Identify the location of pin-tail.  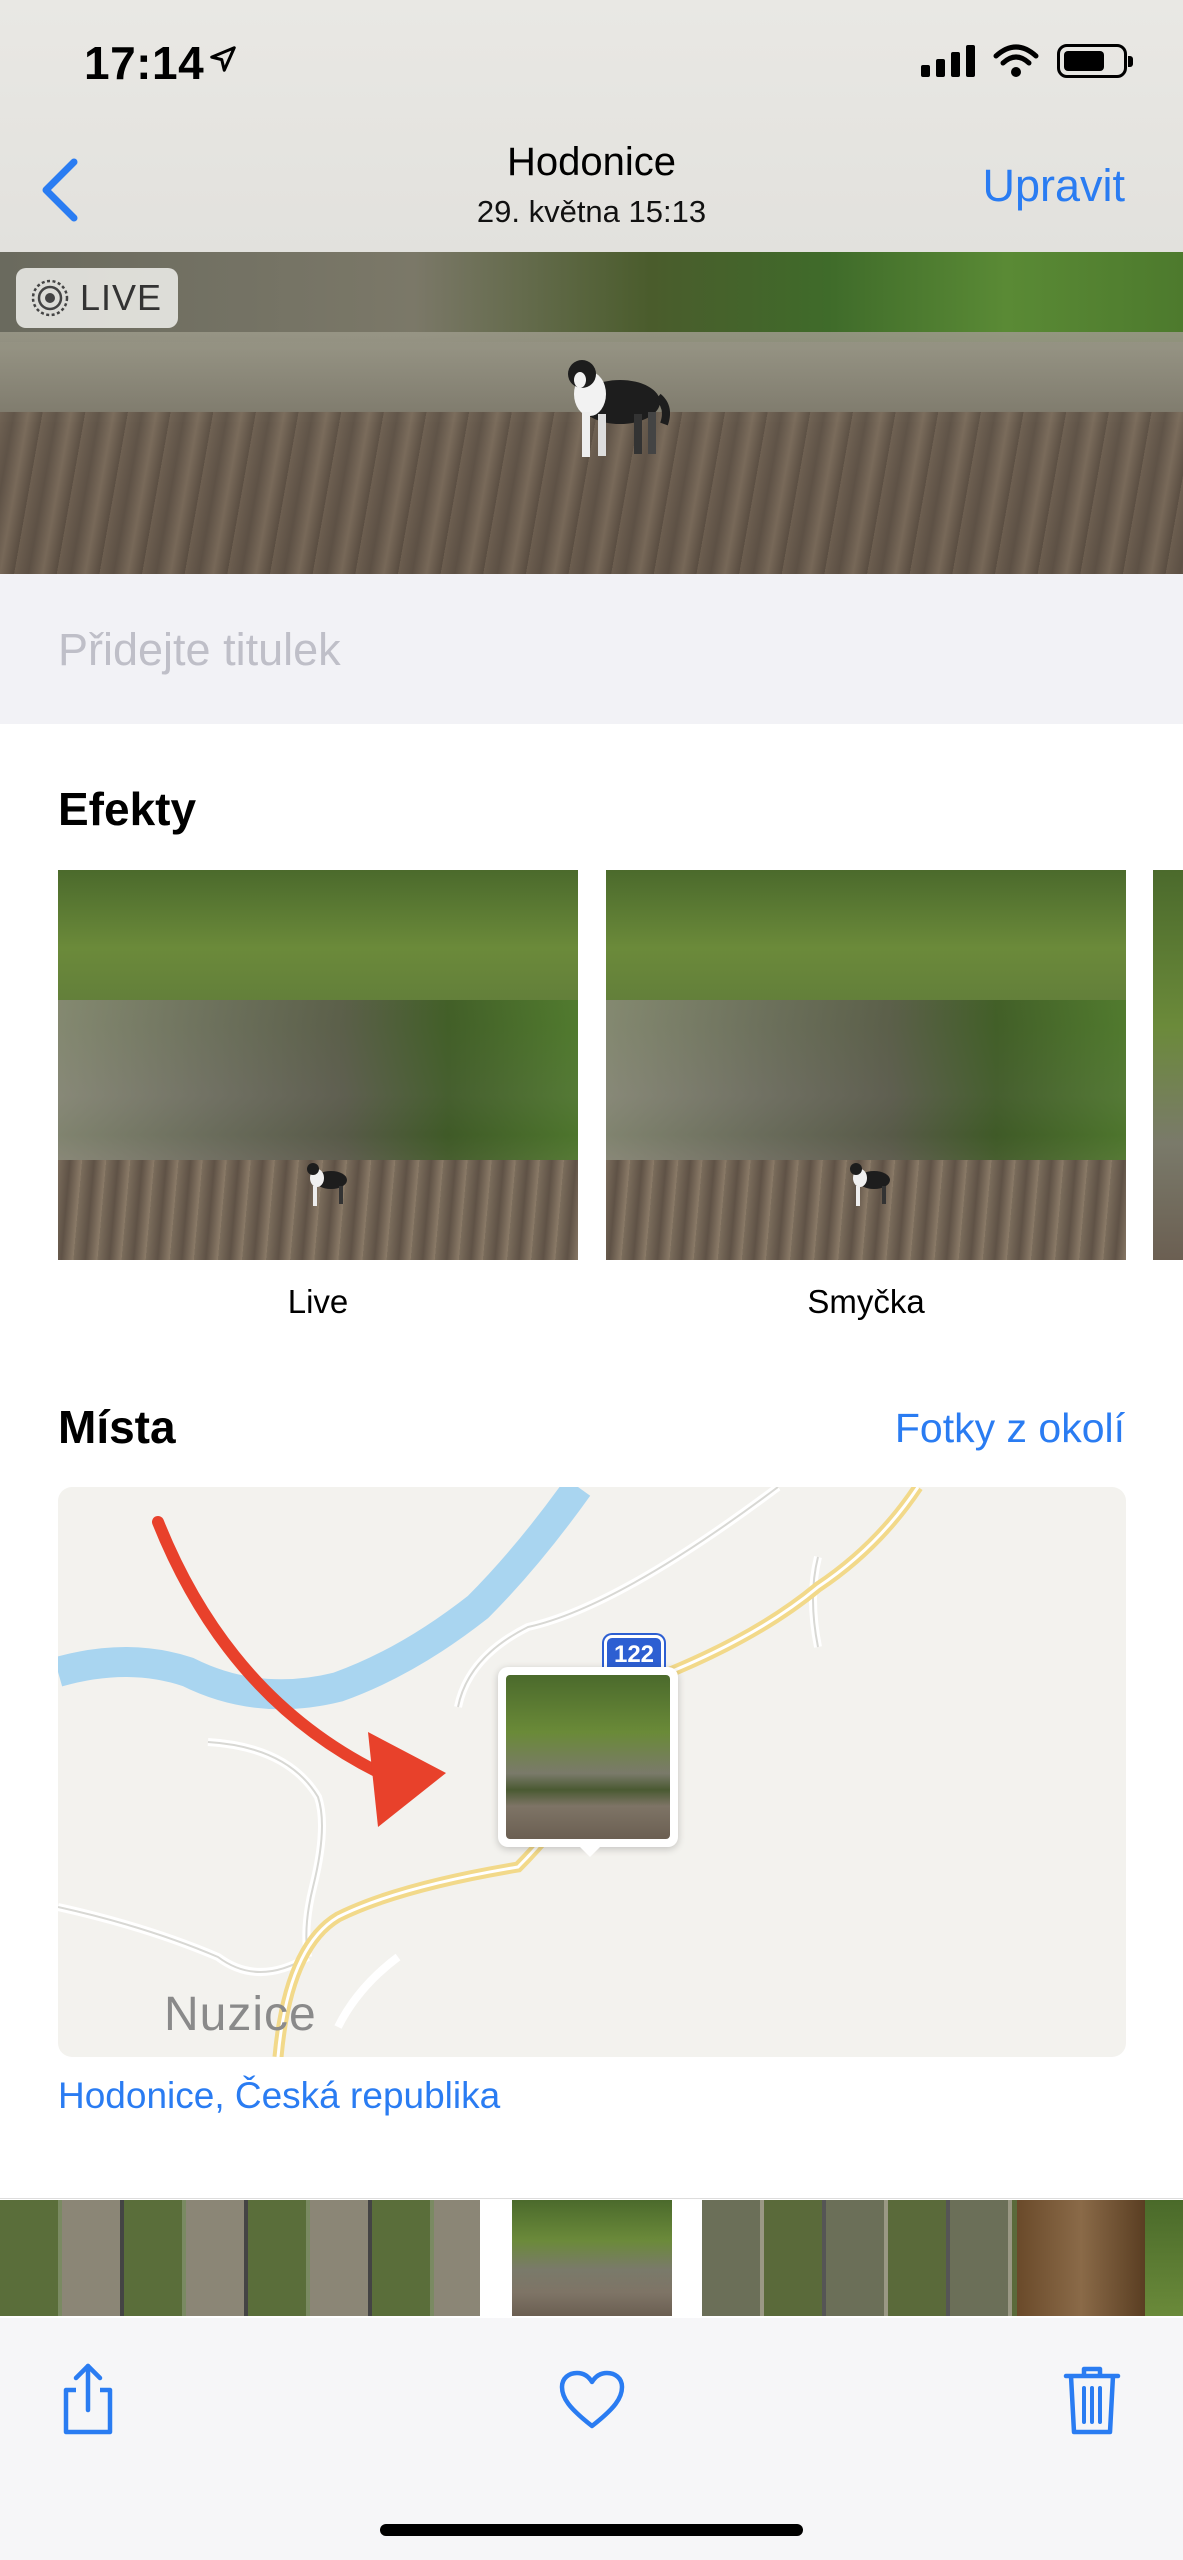
(590, 1850).